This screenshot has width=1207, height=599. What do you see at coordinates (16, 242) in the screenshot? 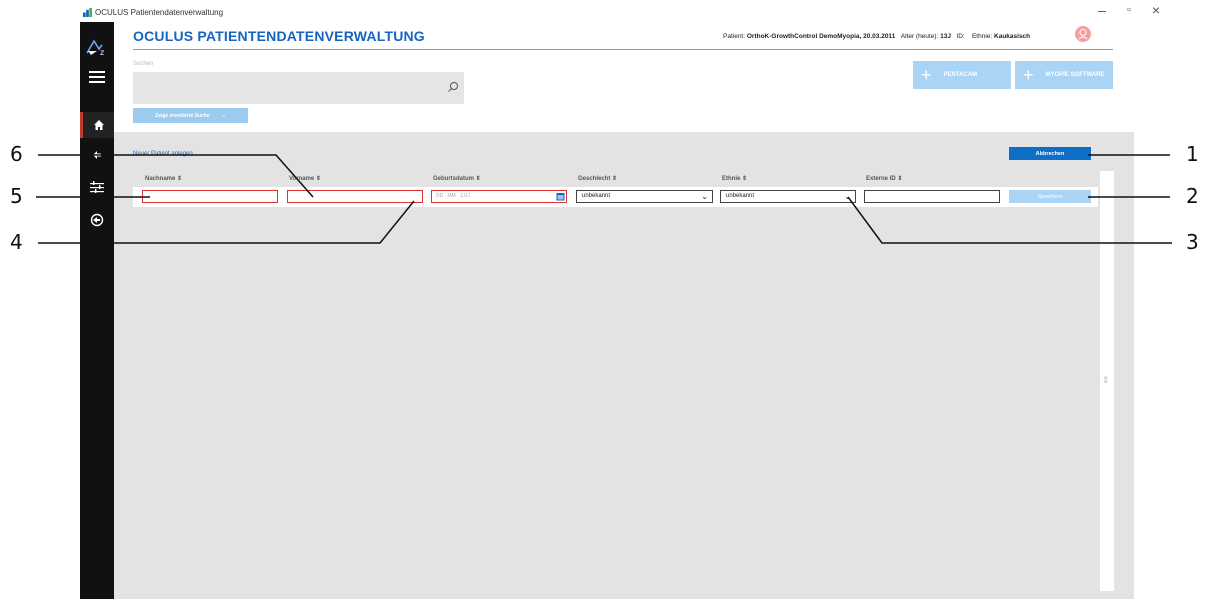
I see `callout-number-4: 4` at bounding box center [16, 242].